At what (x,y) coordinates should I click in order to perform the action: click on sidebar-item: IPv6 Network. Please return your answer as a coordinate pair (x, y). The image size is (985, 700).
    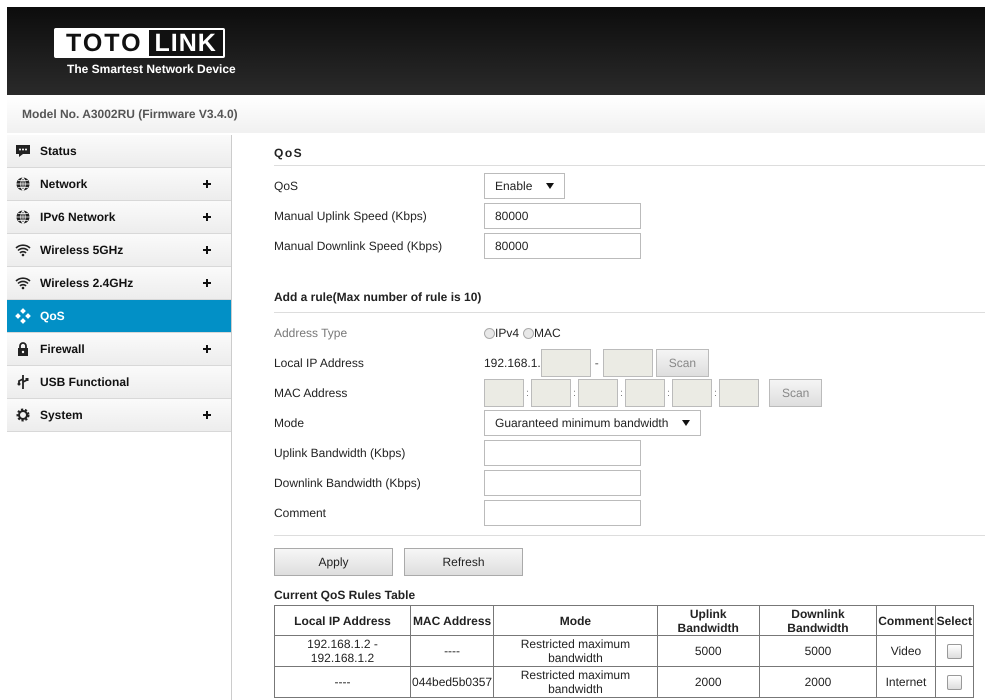
    Looking at the image, I should click on (119, 217).